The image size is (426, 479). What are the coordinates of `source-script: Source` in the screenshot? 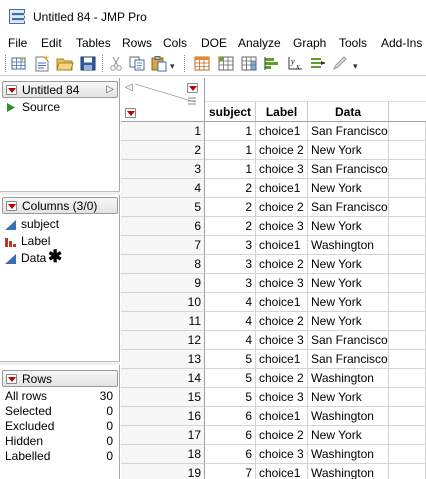 It's located at (41, 107).